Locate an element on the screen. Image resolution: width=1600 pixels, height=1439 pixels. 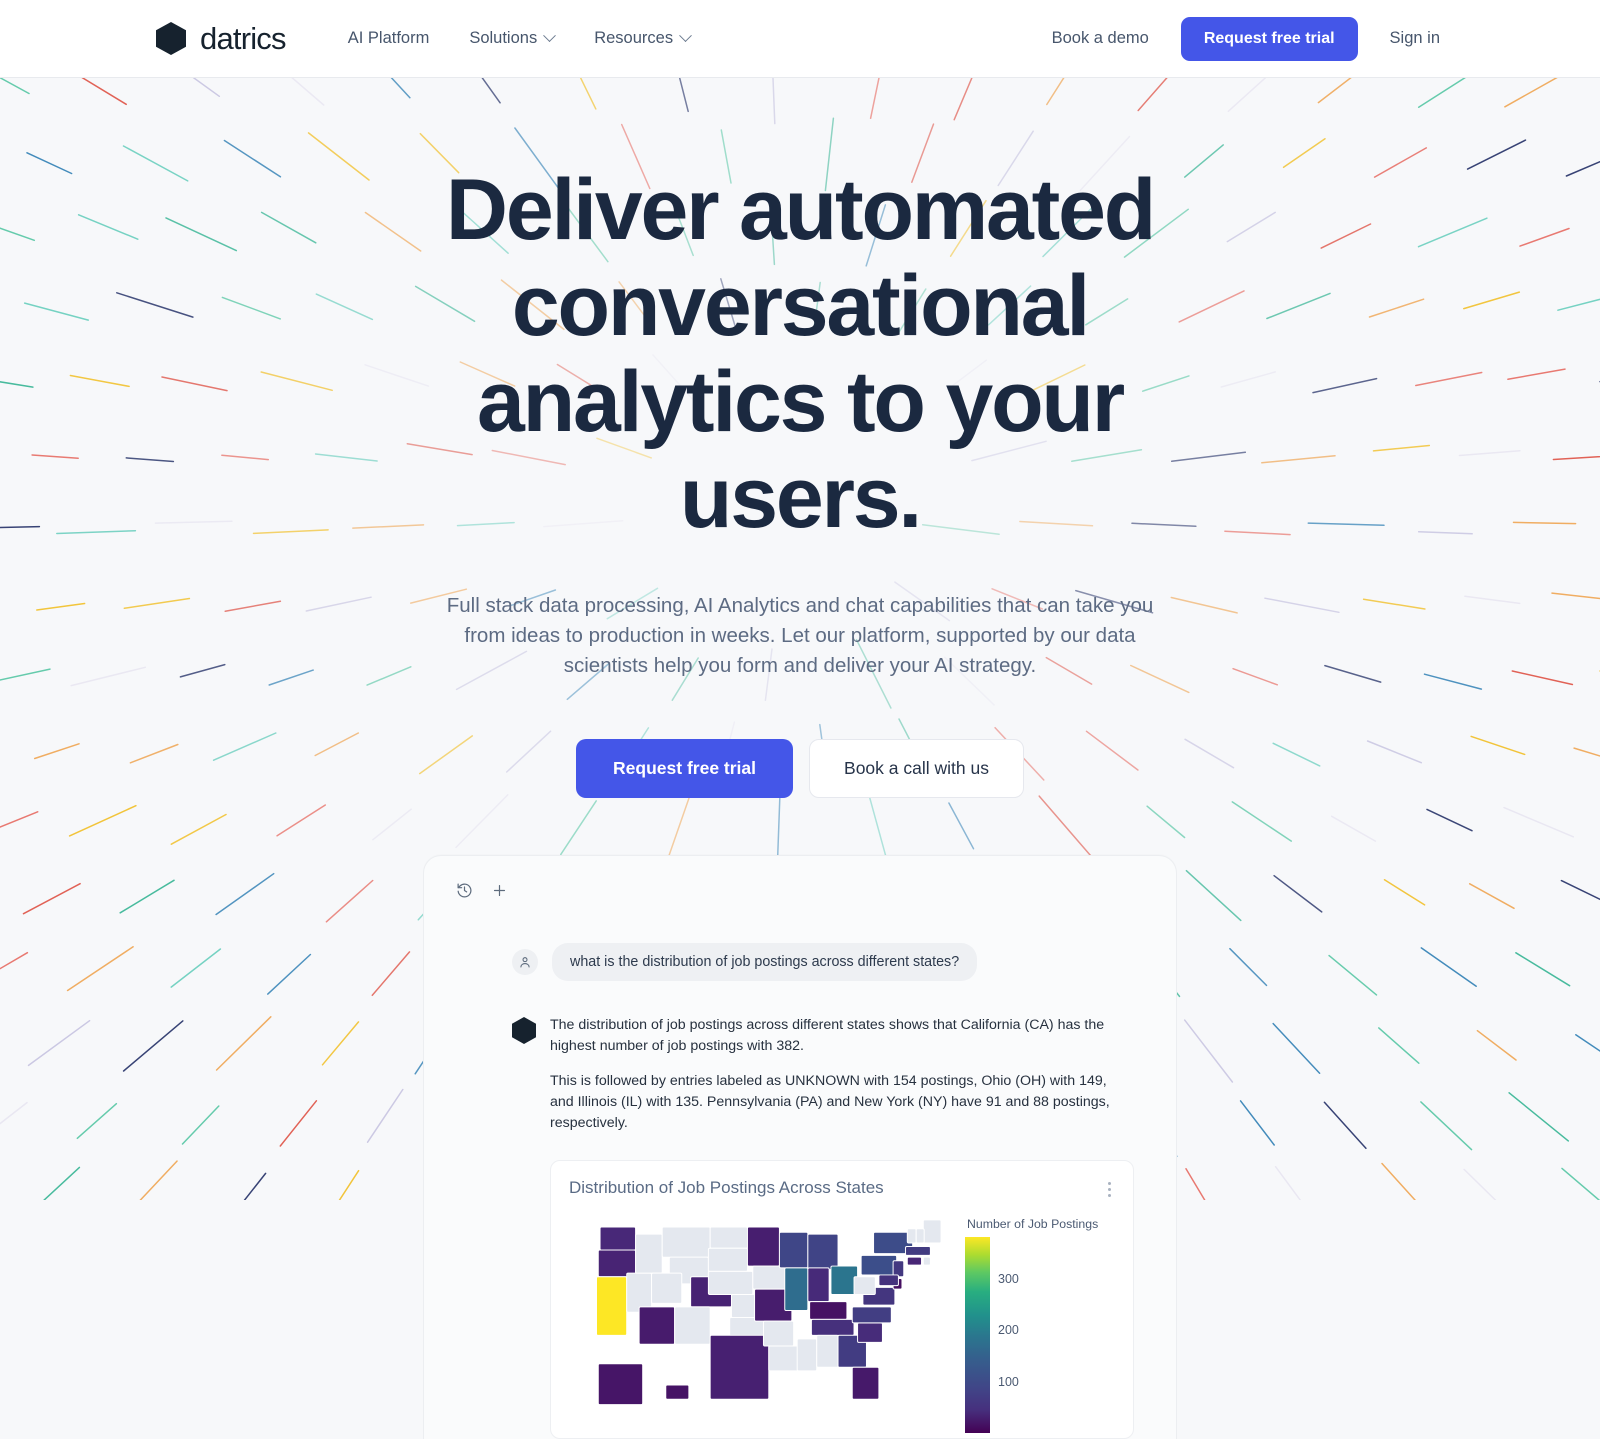
assistant-hexagon-avatar-icon is located at coordinates (524, 1030).